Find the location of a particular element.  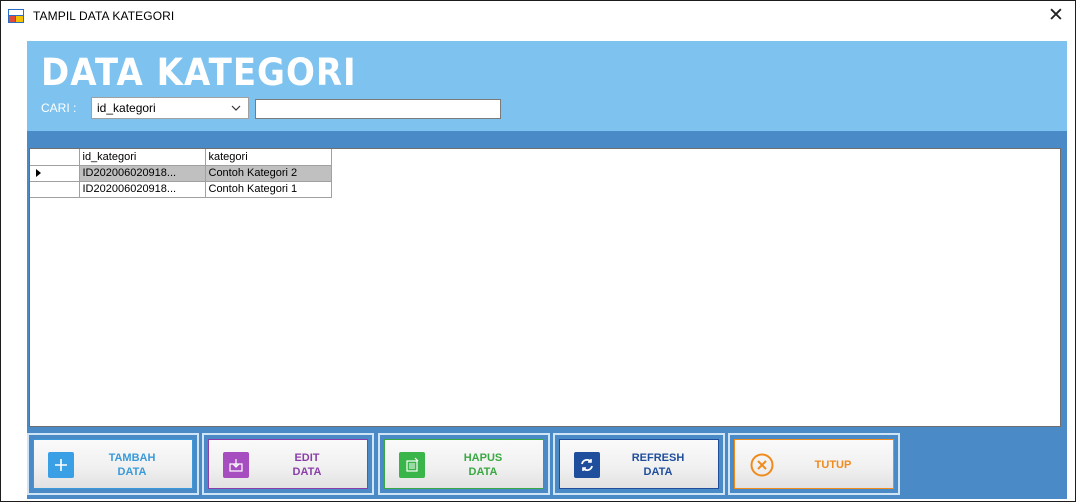

cell-kategori: Contoh Kategori 1 is located at coordinates (268, 189).